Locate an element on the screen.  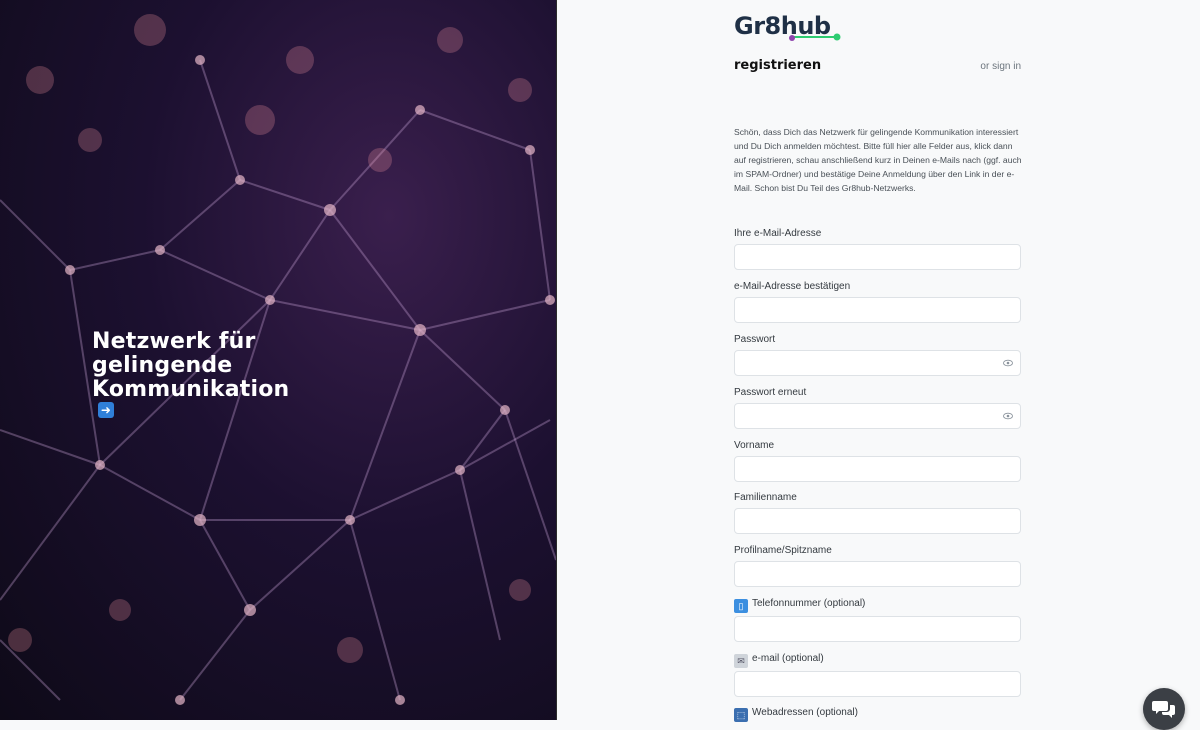
nickname-input is located at coordinates (877, 574).